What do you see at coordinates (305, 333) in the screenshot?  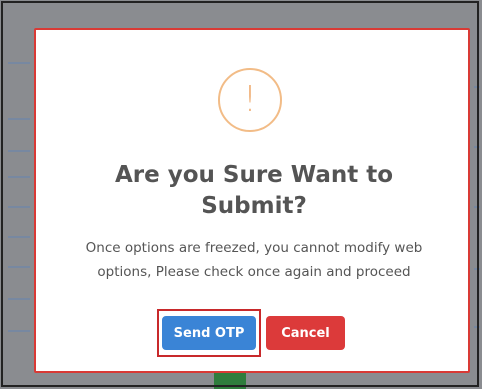 I see `cancel-button: Cancel` at bounding box center [305, 333].